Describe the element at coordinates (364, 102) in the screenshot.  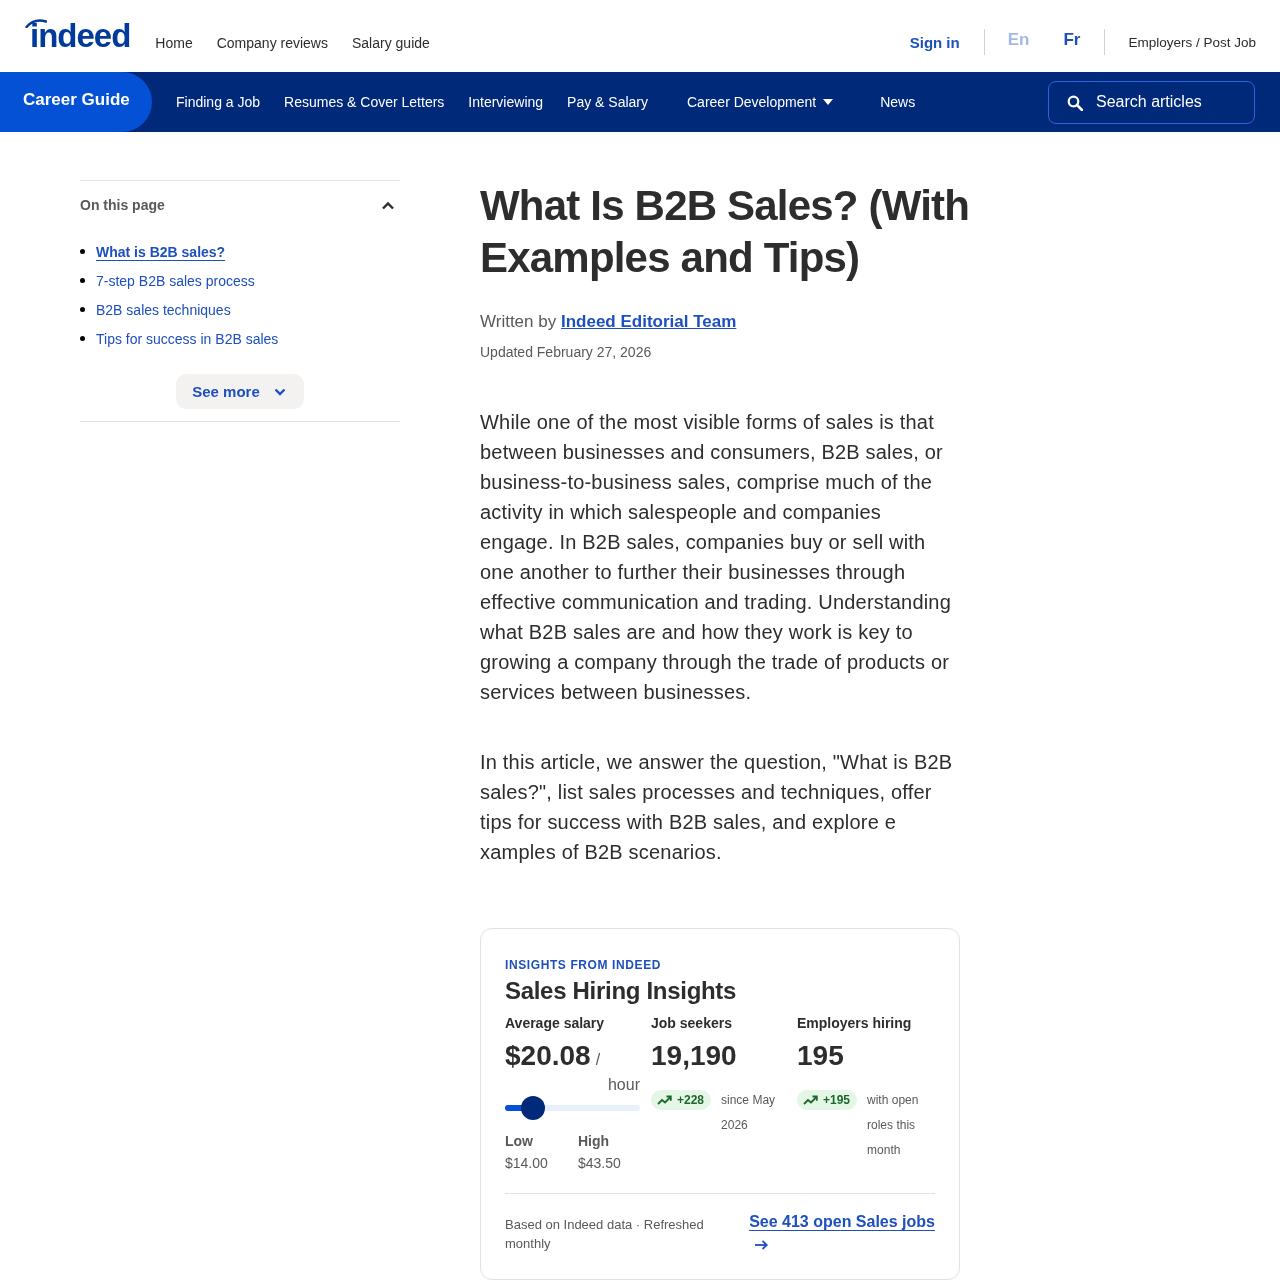
I see `category-link: Resumes & Cover Letters` at that location.